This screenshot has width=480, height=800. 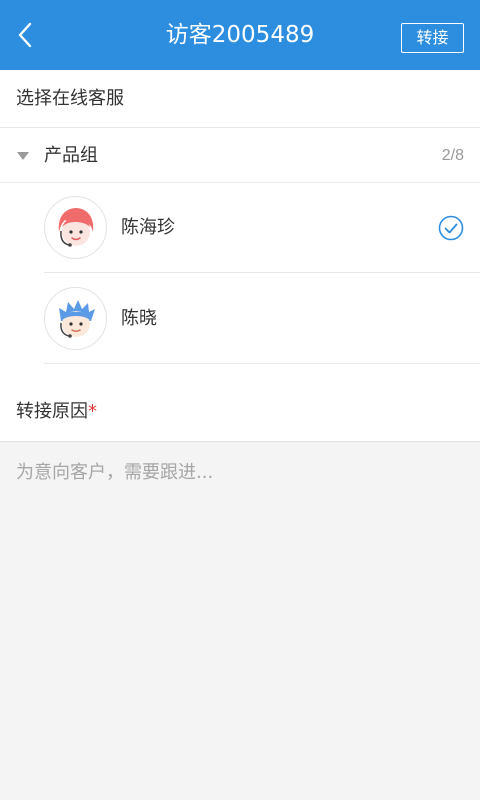 What do you see at coordinates (148, 227) in the screenshot?
I see `agent-name: 陈海珍` at bounding box center [148, 227].